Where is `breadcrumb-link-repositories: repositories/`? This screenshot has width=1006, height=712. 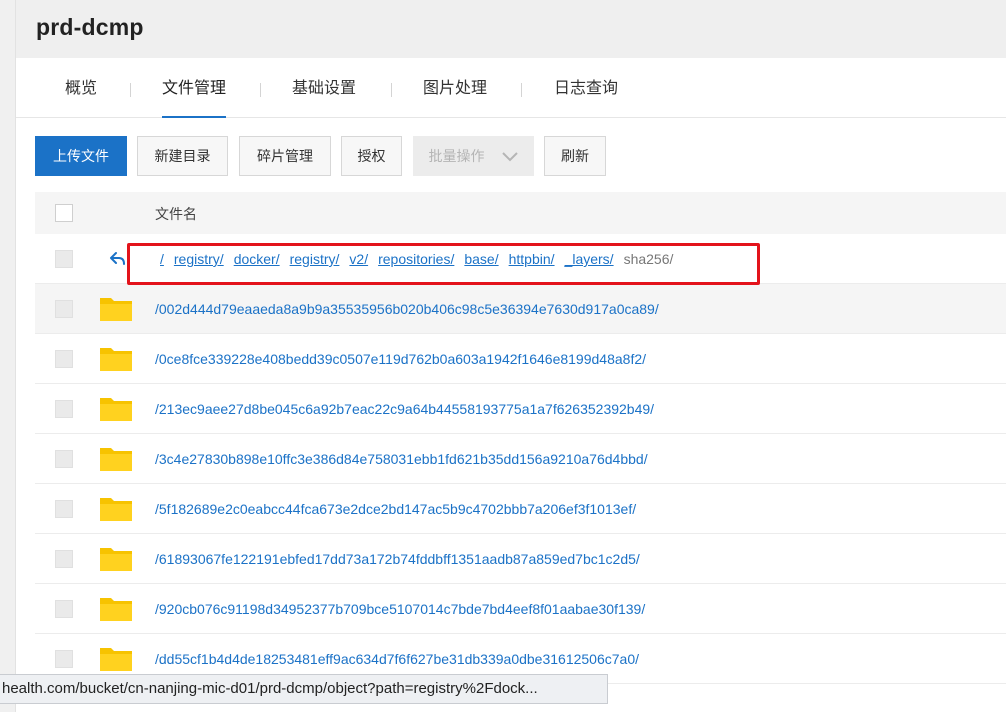 breadcrumb-link-repositories: repositories/ is located at coordinates (416, 259).